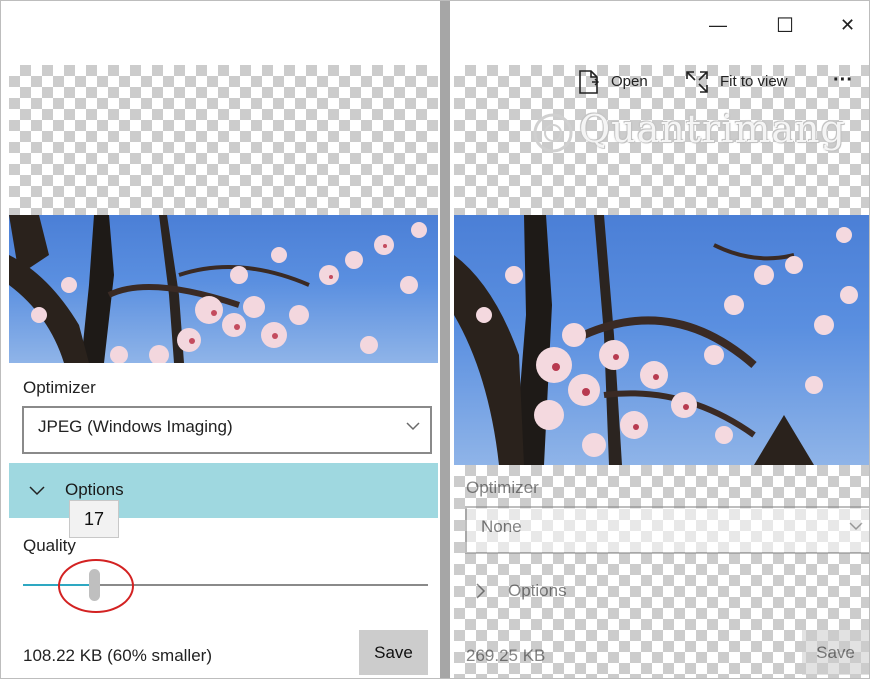 The height and width of the screenshot is (679, 870). What do you see at coordinates (94, 519) in the screenshot?
I see `quality-tooltip: 17` at bounding box center [94, 519].